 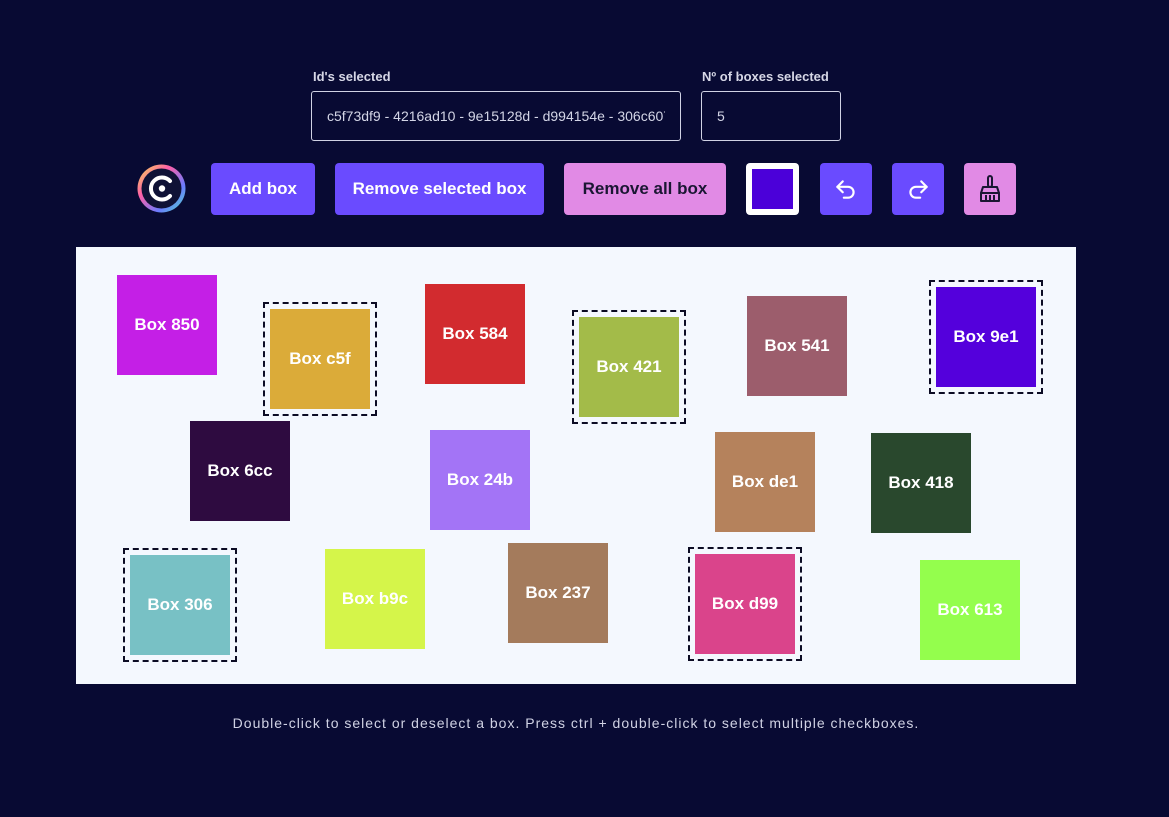 What do you see at coordinates (439, 189) in the screenshot?
I see `remove-selected-box-button: Remove selected box` at bounding box center [439, 189].